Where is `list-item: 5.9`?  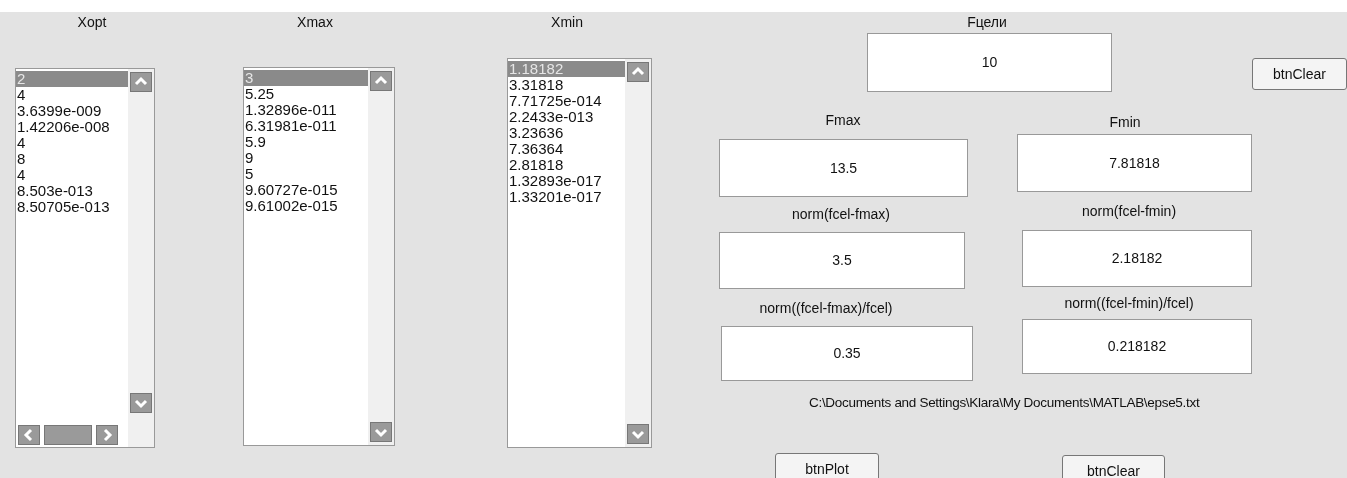 list-item: 5.9 is located at coordinates (306, 142).